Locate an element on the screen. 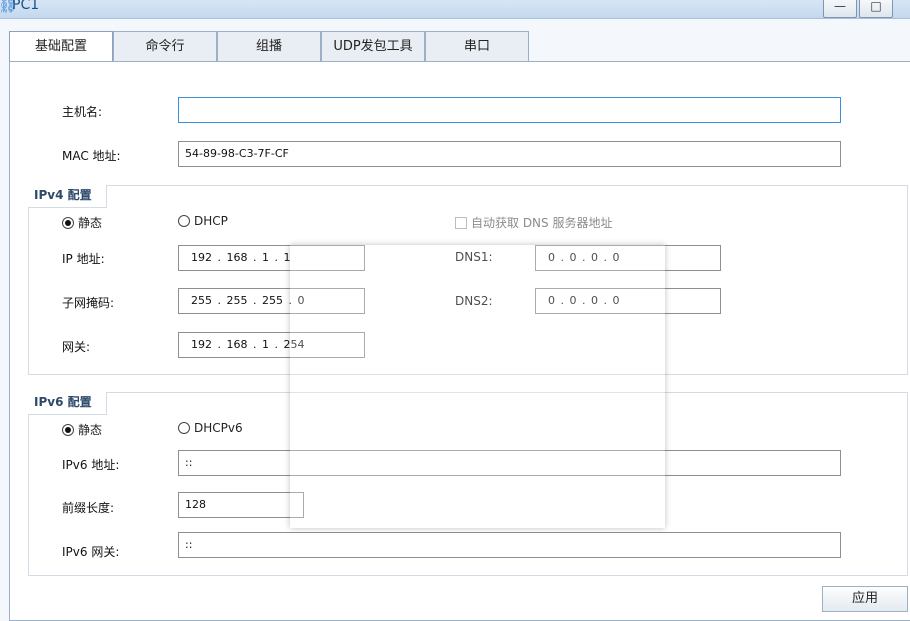 This screenshot has height=621, width=910. ipv4-section-title: IPv4 配置 is located at coordinates (67, 196).